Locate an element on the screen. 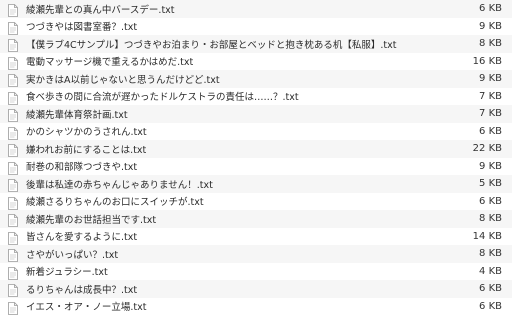  file-row: 電動マッサージ機で重えるかはめだ.txt 16 KB is located at coordinates (256, 61).